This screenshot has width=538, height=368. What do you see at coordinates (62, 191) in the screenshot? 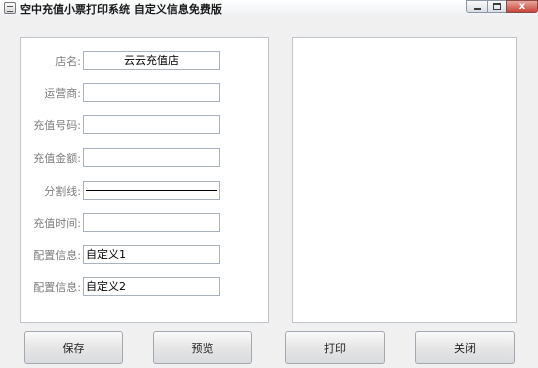
I see `divider-label: 分割线:` at bounding box center [62, 191].